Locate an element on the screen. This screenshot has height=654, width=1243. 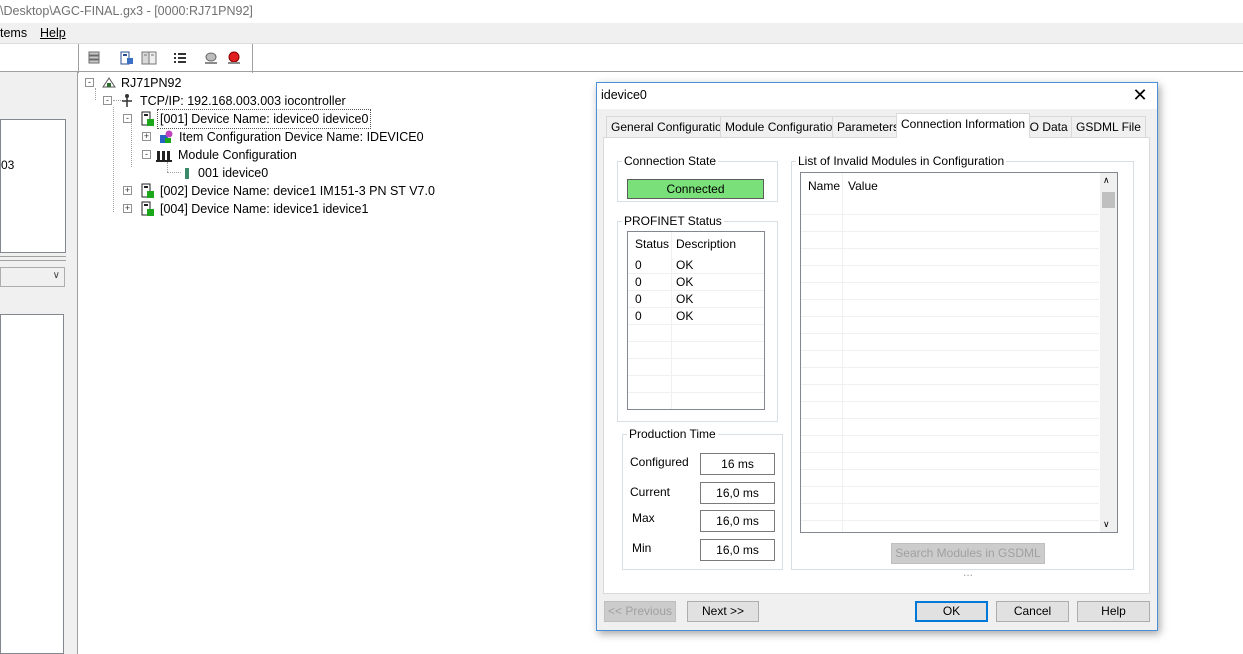
connection-state-group: Connection State Connected is located at coordinates (697, 178).